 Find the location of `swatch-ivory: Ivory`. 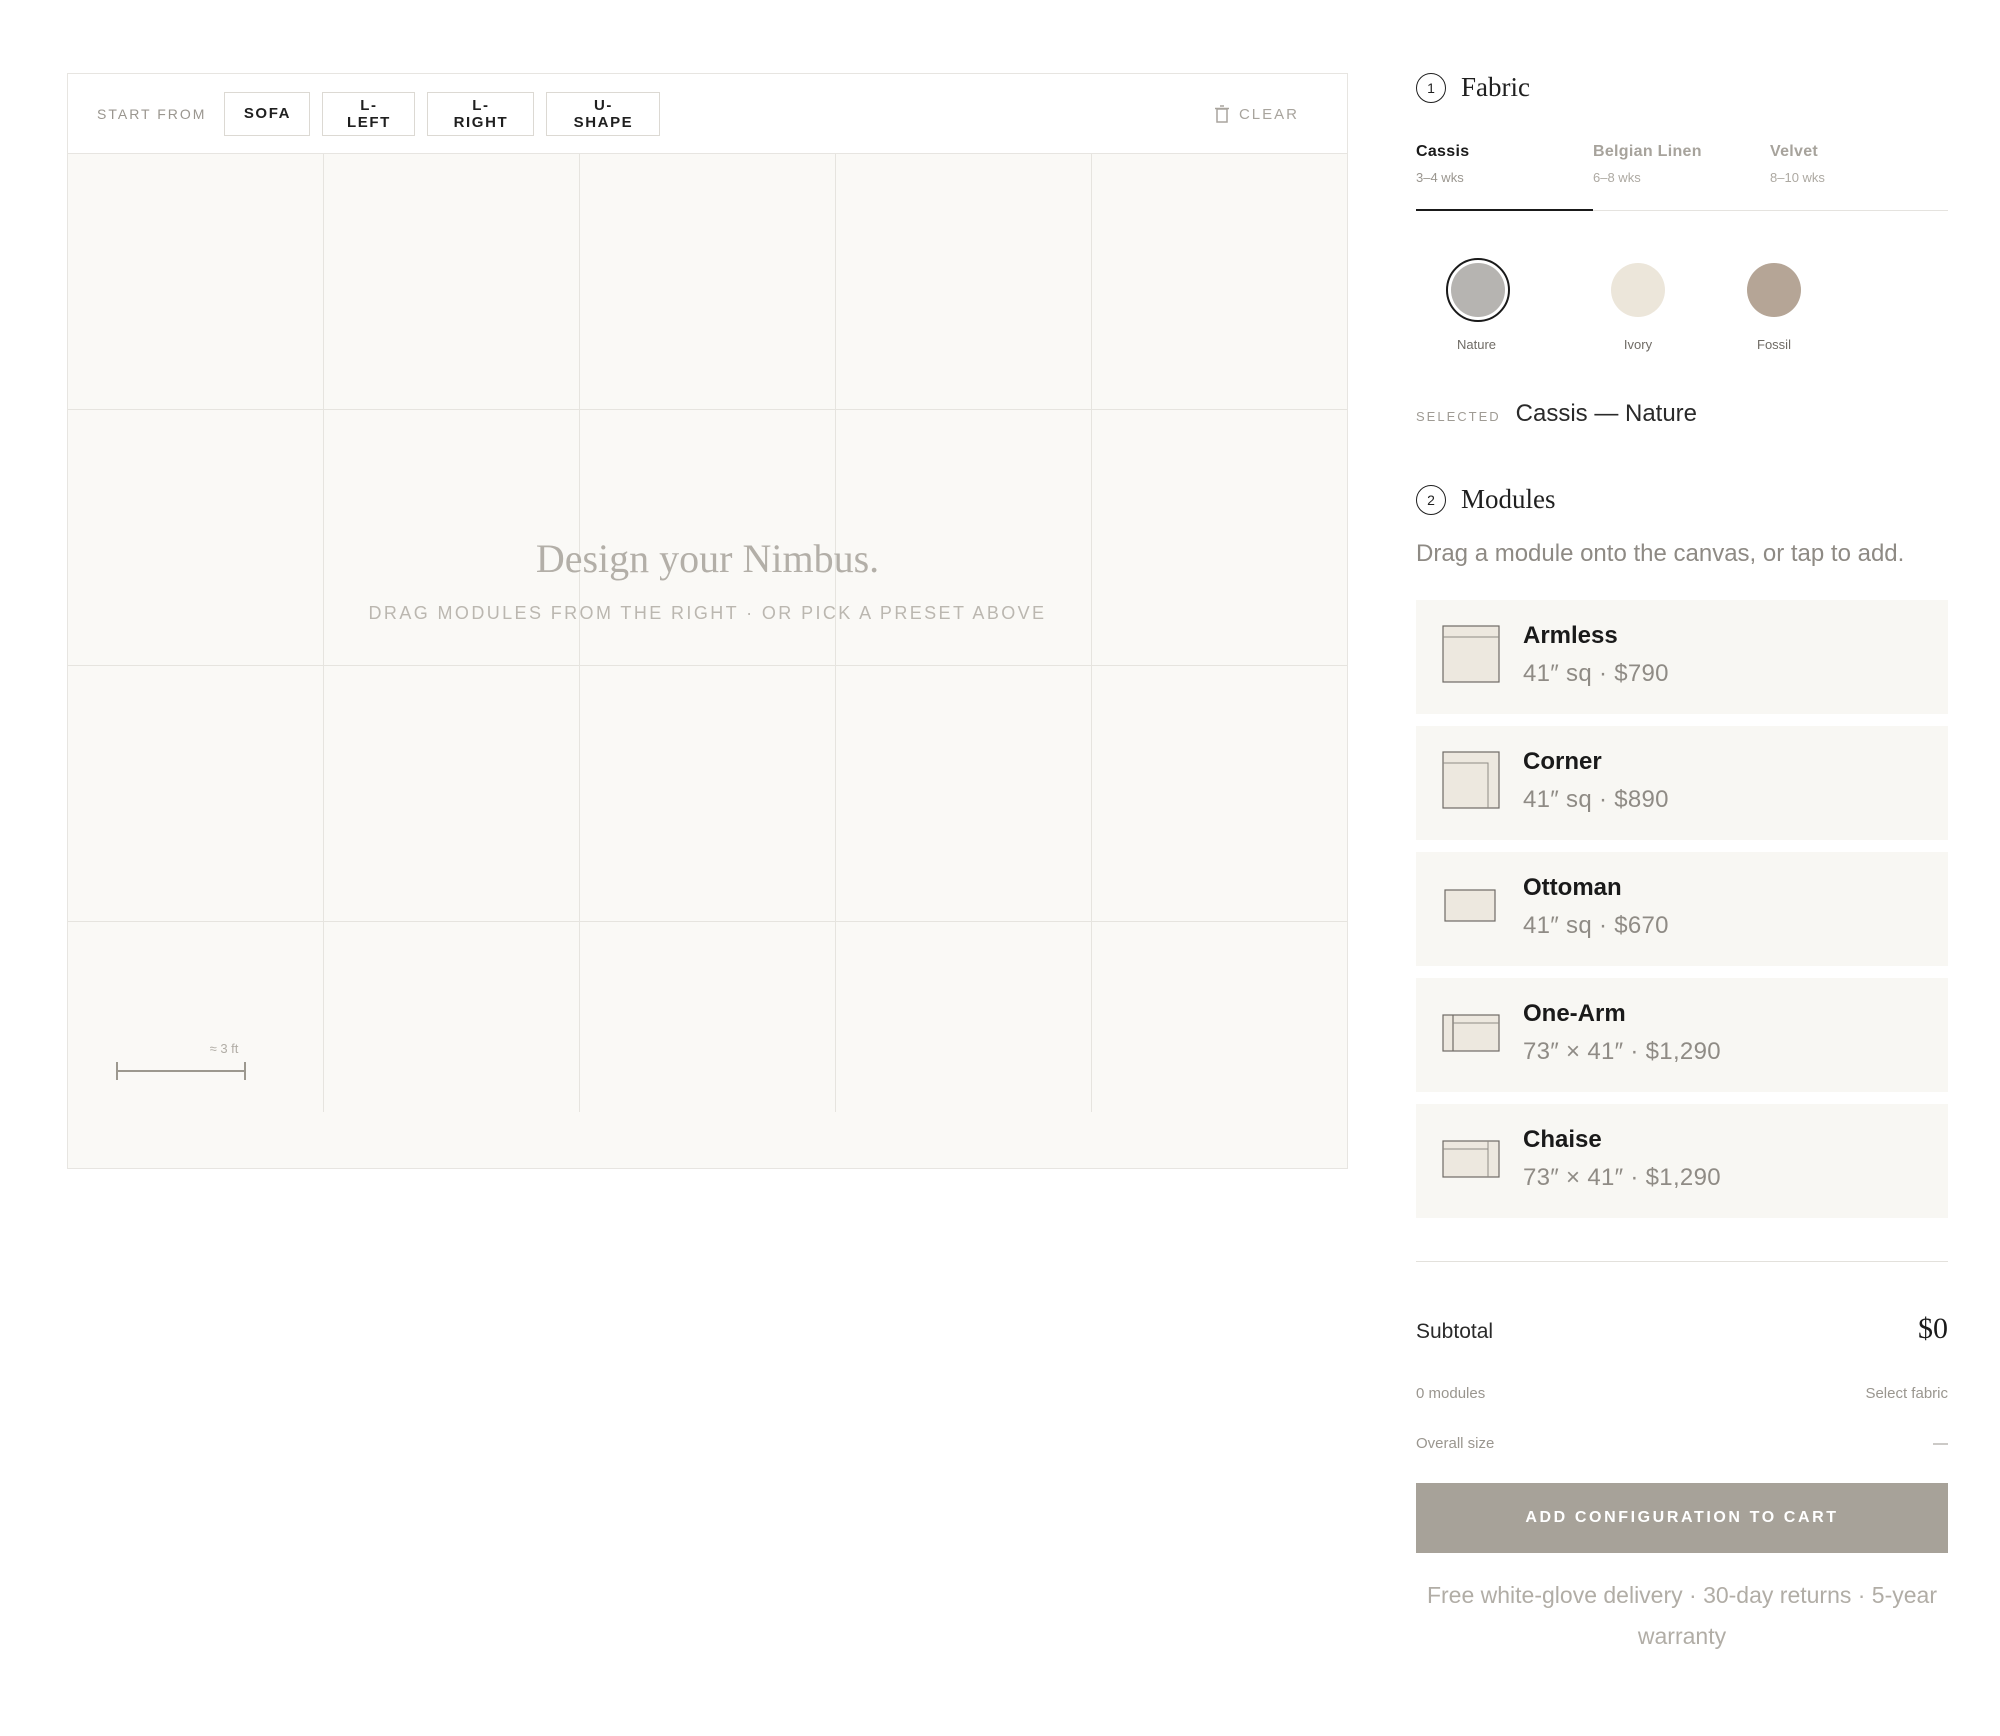

swatch-ivory: Ivory is located at coordinates (1638, 305).